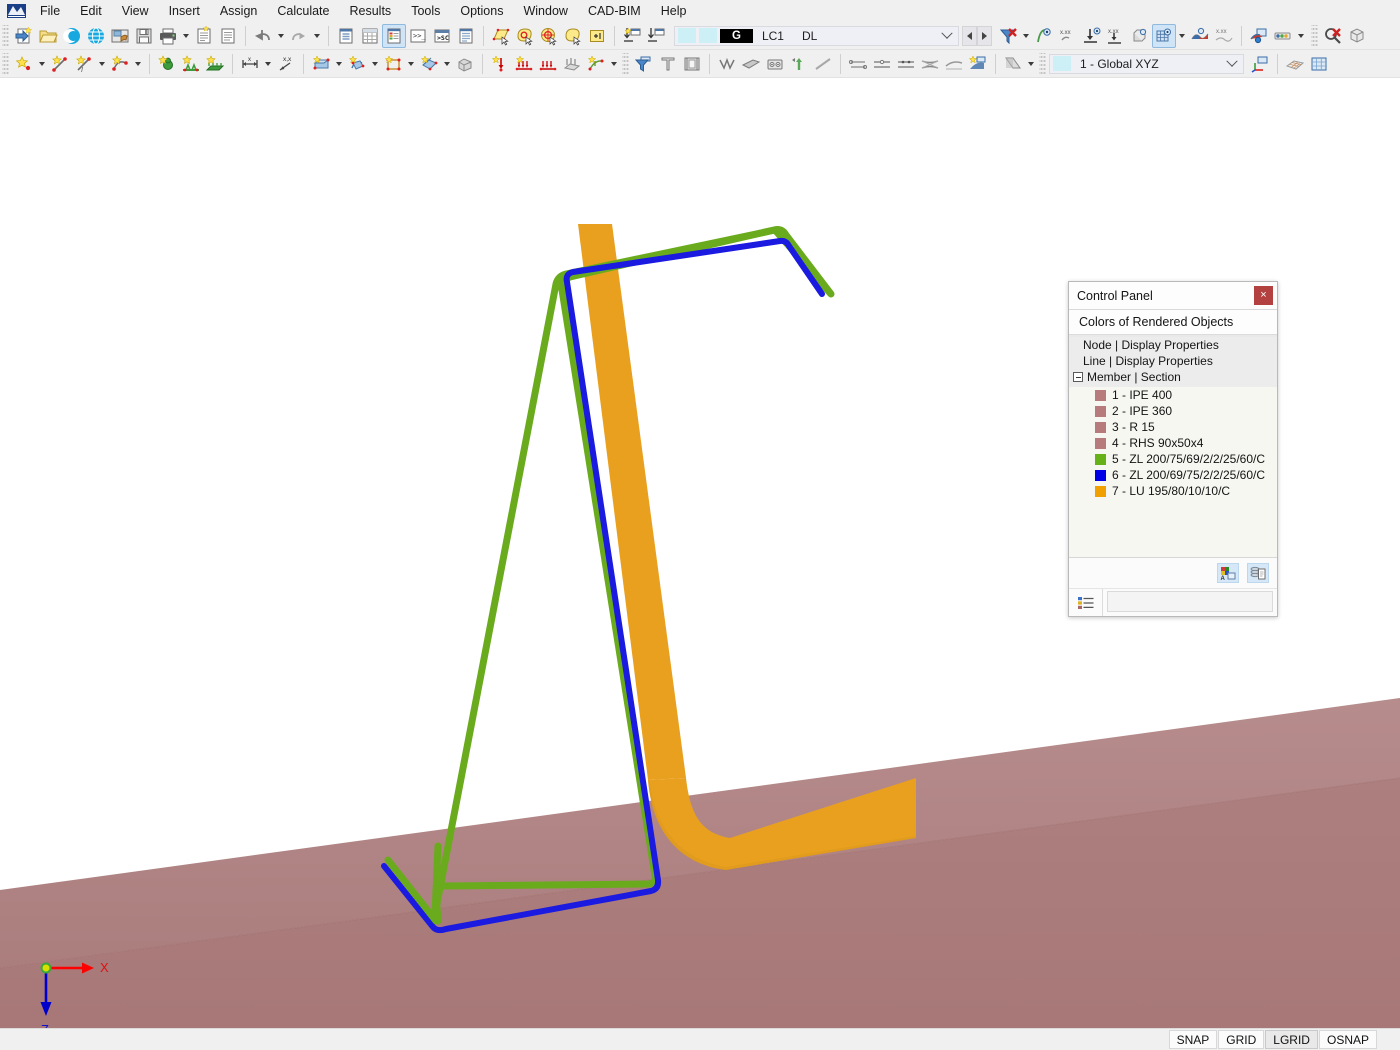 The width and height of the screenshot is (1400, 1050). What do you see at coordinates (1044, 36) in the screenshot?
I see `deformation-display-button` at bounding box center [1044, 36].